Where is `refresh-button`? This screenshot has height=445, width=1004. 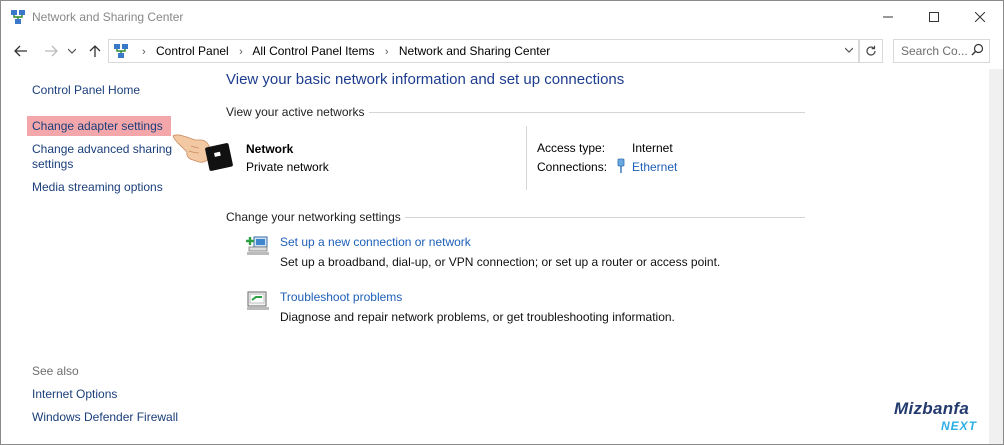
refresh-button is located at coordinates (871, 51).